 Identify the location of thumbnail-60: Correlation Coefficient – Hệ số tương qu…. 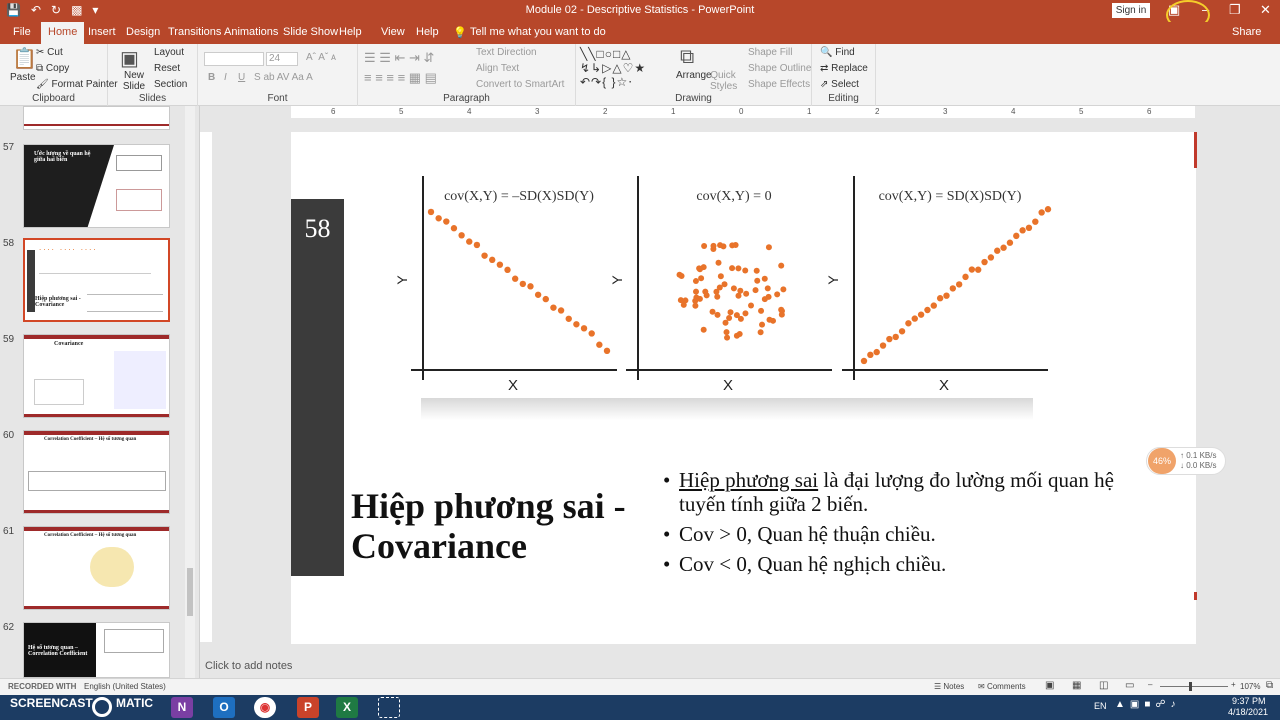
(96, 472).